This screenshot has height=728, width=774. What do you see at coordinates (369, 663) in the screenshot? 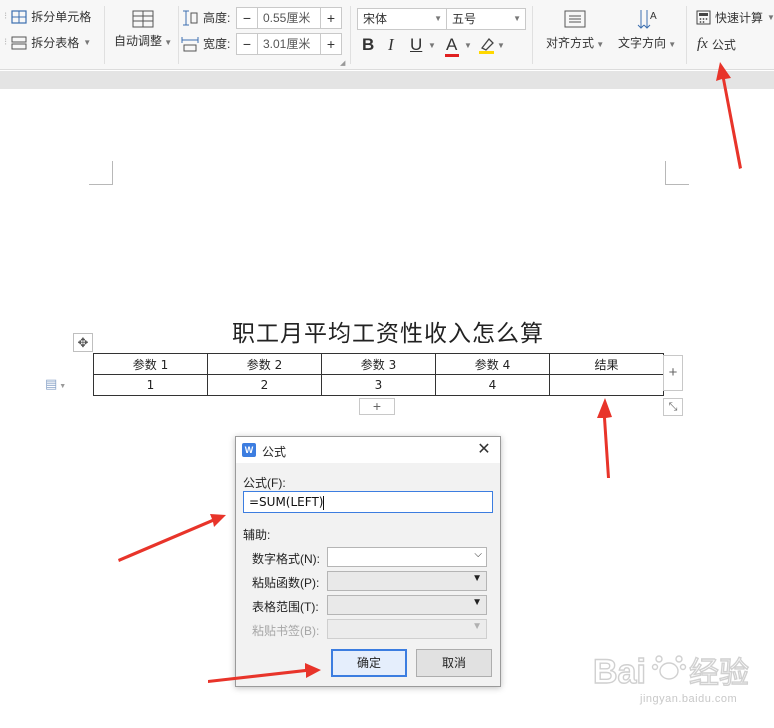
I see `ok-button: 确定` at bounding box center [369, 663].